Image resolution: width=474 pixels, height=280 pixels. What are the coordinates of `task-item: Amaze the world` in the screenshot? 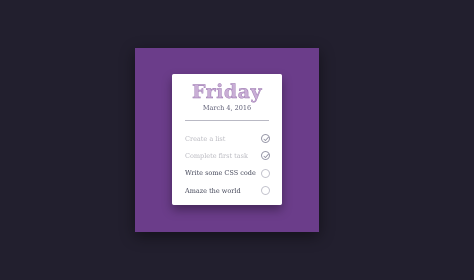 It's located at (227, 190).